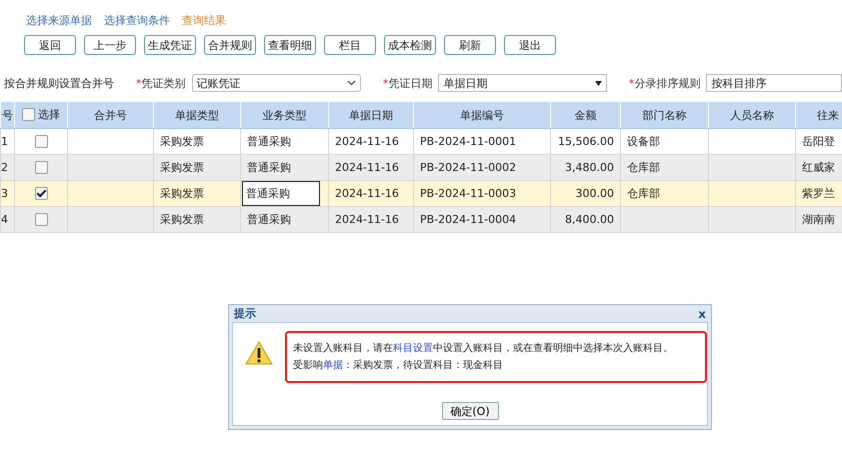 The image size is (842, 464). What do you see at coordinates (284, 115) in the screenshot?
I see `column-header: 业务类型` at bounding box center [284, 115].